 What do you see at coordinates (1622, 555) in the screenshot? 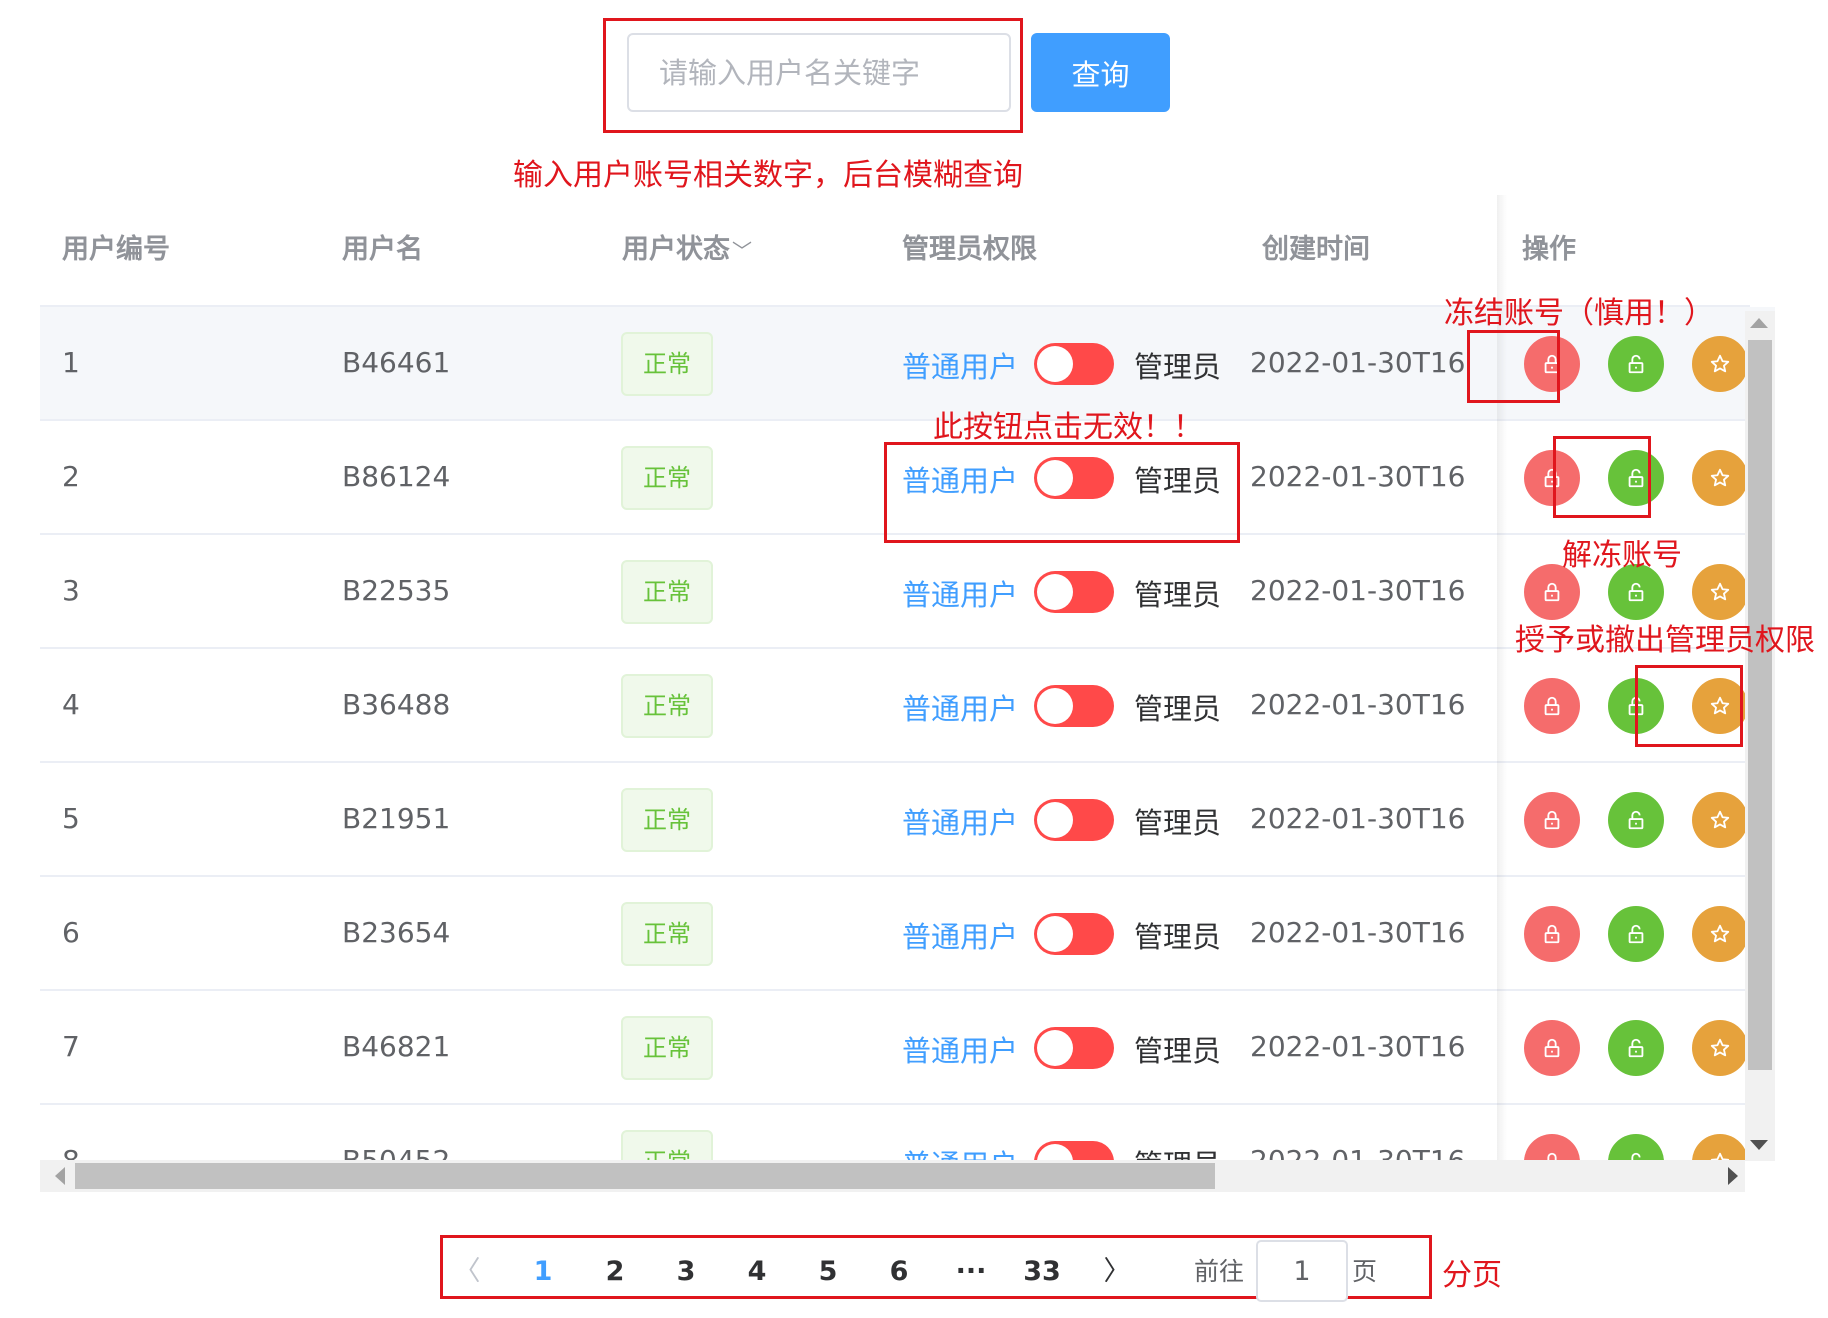
I see `unfreeze-annotation: 解冻账号` at bounding box center [1622, 555].